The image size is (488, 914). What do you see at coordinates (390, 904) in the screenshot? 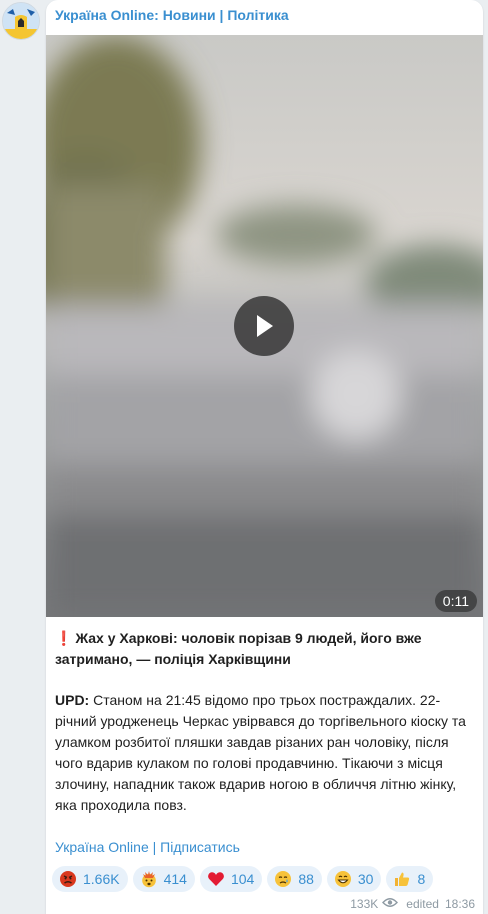
I see `eye-icon` at bounding box center [390, 904].